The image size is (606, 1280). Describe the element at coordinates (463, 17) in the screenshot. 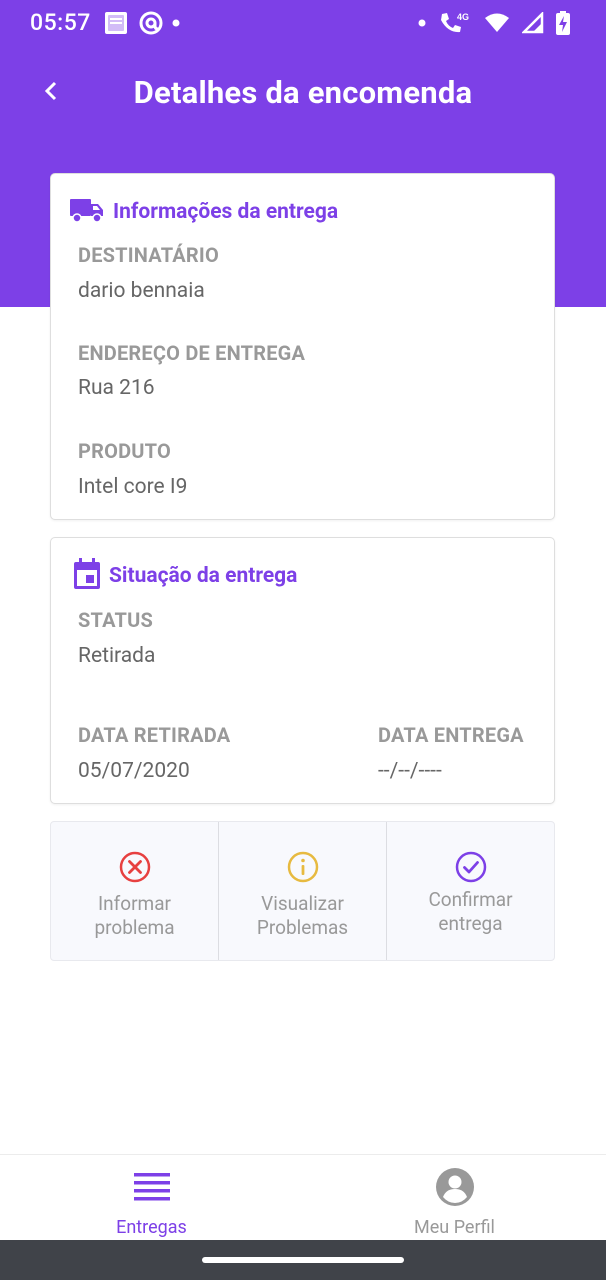

I see `network-type-label: 4G` at that location.